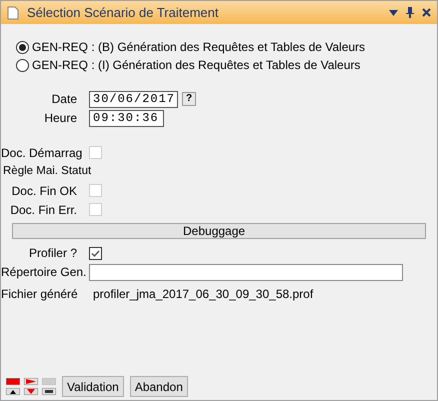 The height and width of the screenshot is (401, 438). What do you see at coordinates (159, 386) in the screenshot?
I see `action-button: Abandon` at bounding box center [159, 386].